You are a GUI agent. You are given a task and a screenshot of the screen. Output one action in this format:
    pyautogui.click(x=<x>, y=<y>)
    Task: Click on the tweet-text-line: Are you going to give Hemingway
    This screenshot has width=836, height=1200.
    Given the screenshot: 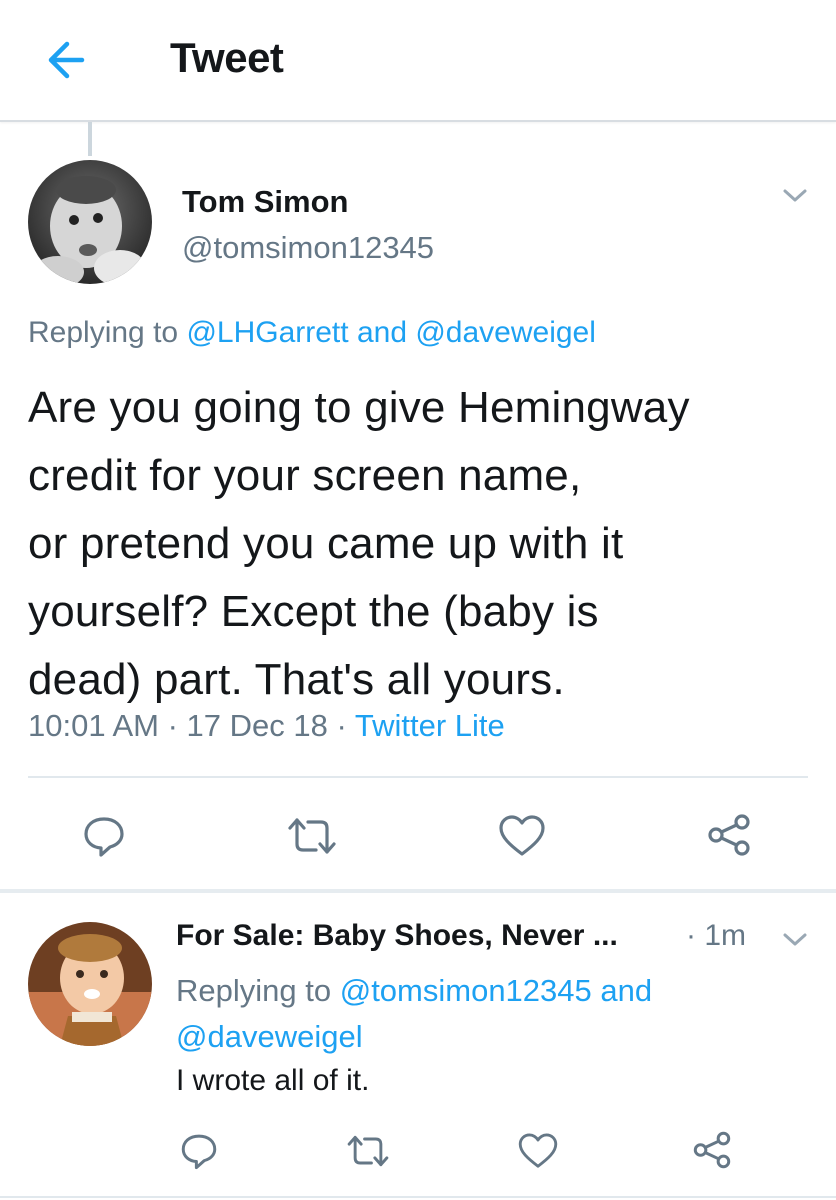 What is the action you would take?
    pyautogui.click(x=359, y=407)
    